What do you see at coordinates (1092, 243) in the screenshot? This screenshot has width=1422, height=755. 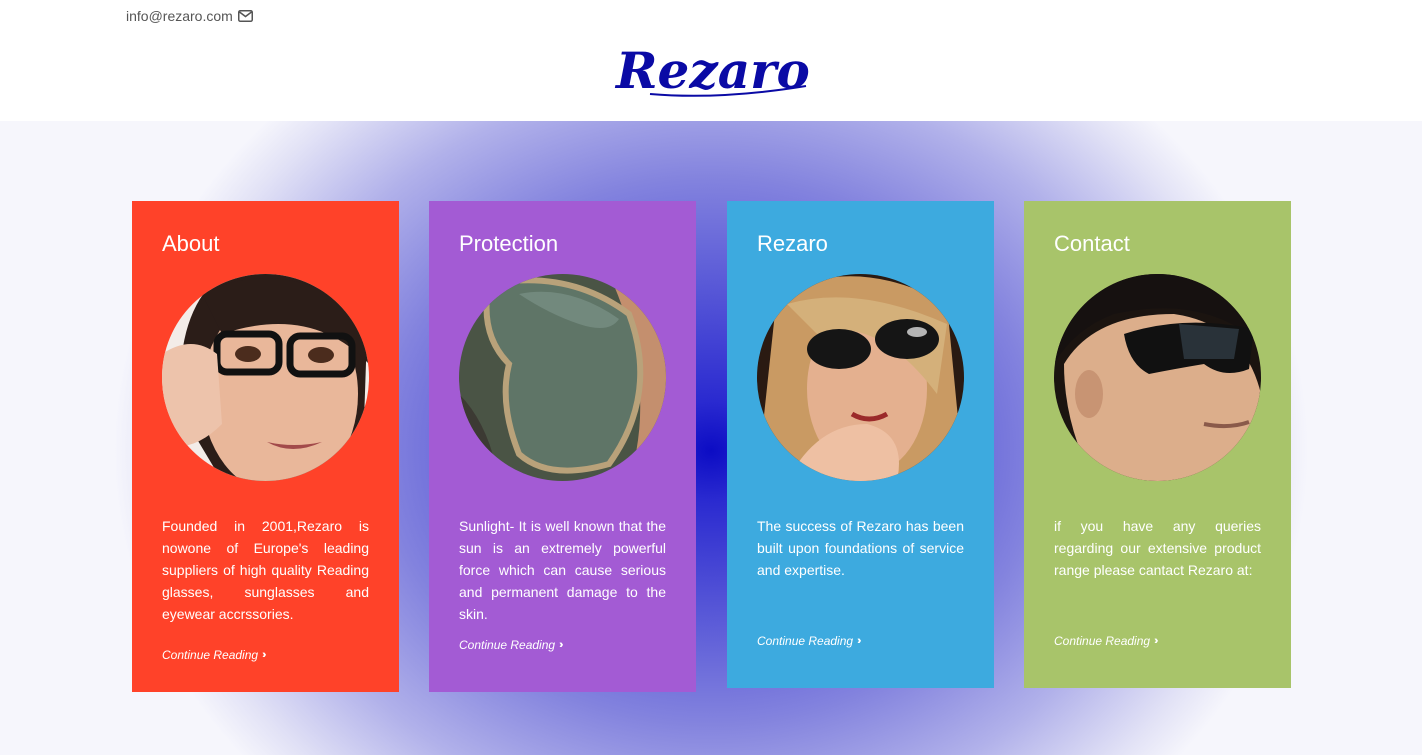 I see `card-title: Contact` at bounding box center [1092, 243].